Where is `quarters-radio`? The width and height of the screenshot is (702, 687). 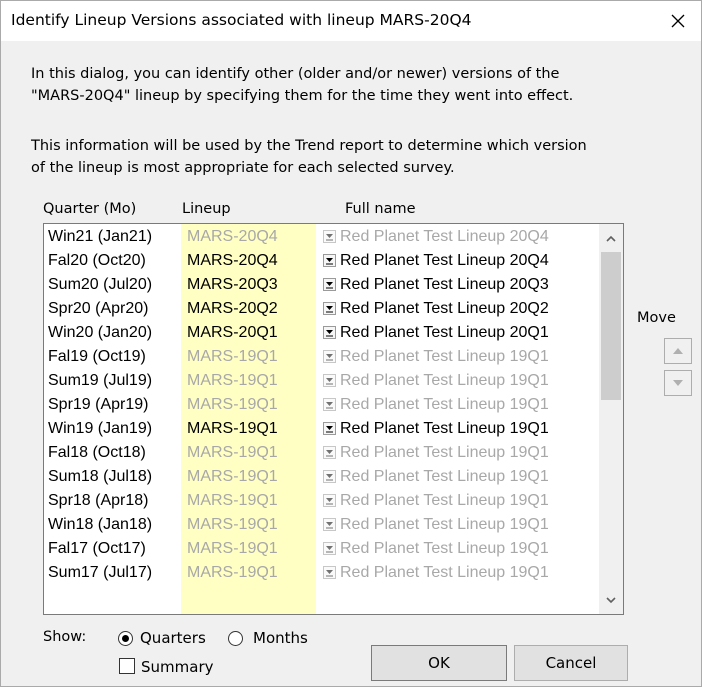
quarters-radio is located at coordinates (125, 638).